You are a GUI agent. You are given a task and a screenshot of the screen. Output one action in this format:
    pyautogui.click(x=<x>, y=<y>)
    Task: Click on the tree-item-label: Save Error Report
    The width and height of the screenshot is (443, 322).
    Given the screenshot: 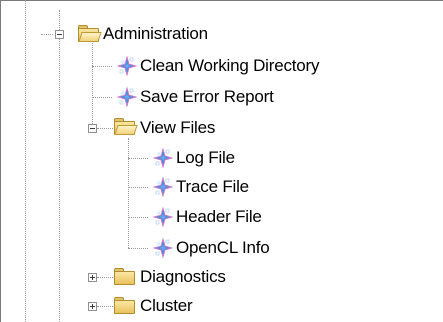 What is the action you would take?
    pyautogui.click(x=207, y=96)
    